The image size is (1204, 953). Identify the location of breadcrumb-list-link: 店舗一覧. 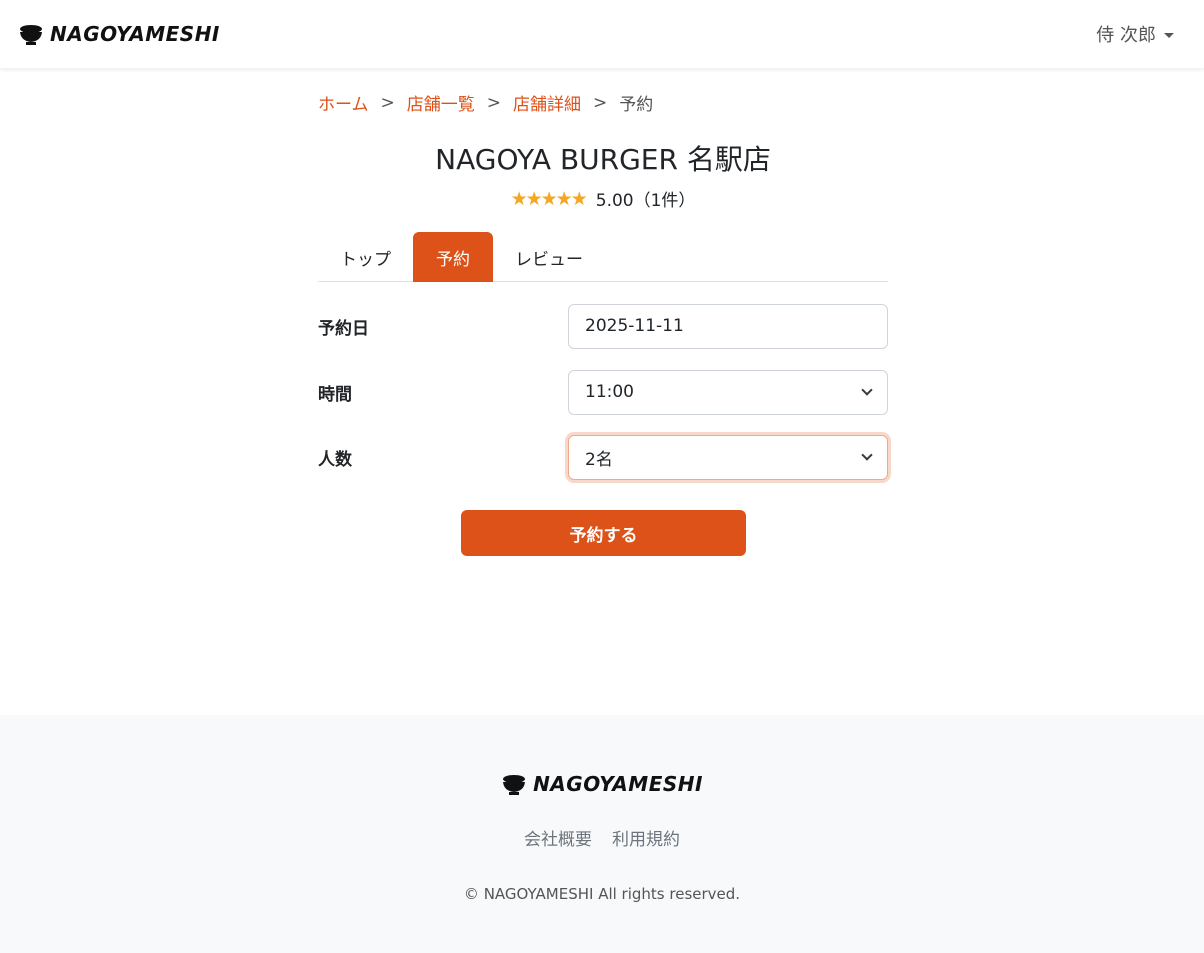
(441, 102).